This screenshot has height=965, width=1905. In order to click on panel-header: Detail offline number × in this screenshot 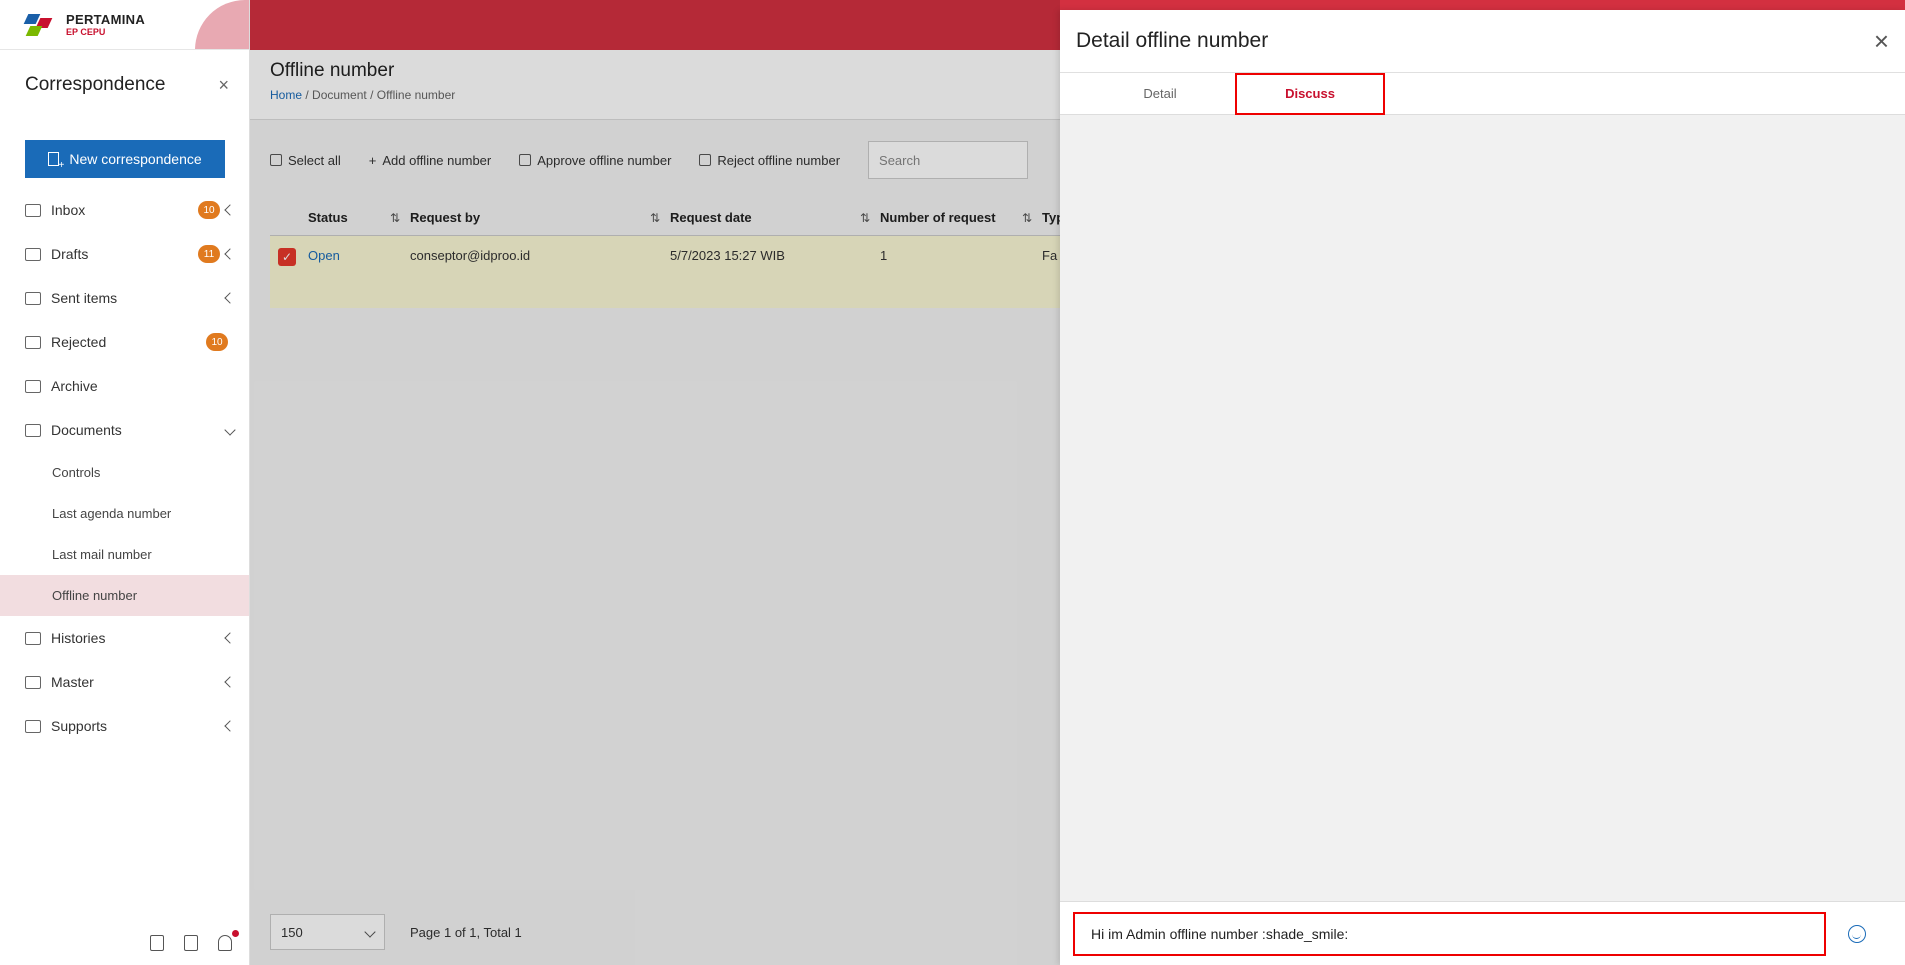, I will do `click(1482, 41)`.